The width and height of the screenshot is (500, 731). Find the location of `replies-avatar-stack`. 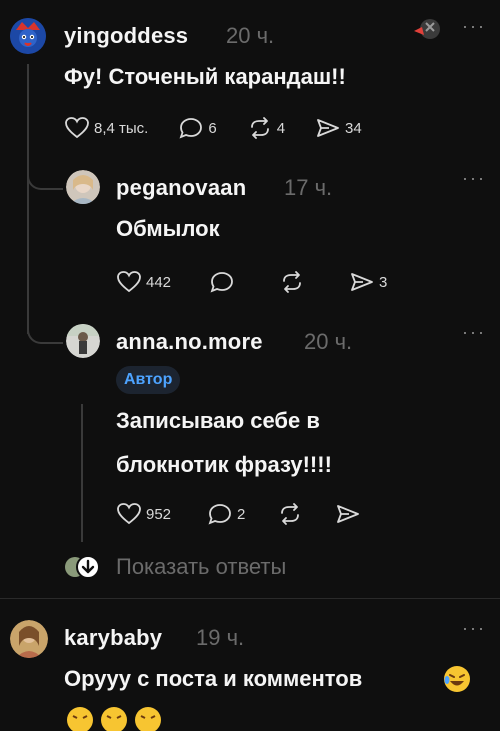

replies-avatar-stack is located at coordinates (84, 567).